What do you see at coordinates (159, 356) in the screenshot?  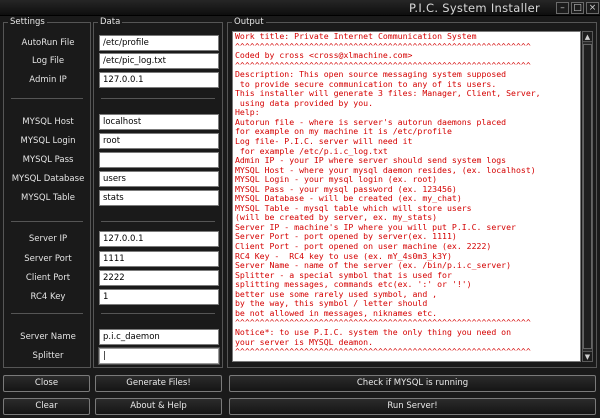 I see `splitter-input: |` at bounding box center [159, 356].